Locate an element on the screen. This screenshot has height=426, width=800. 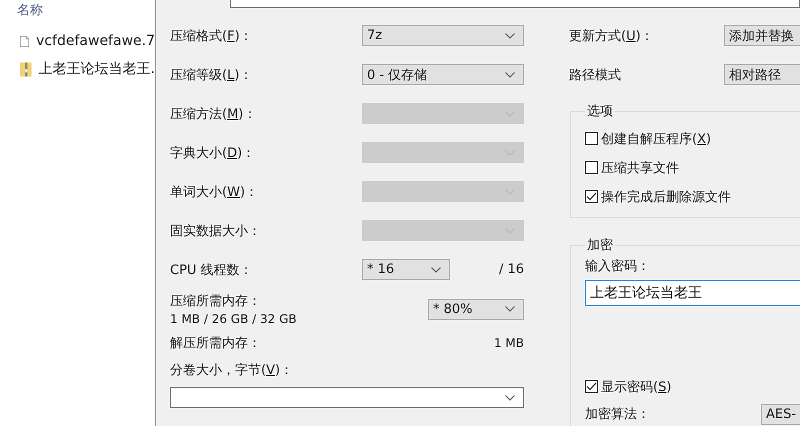
text-field is located at coordinates (515, 4).